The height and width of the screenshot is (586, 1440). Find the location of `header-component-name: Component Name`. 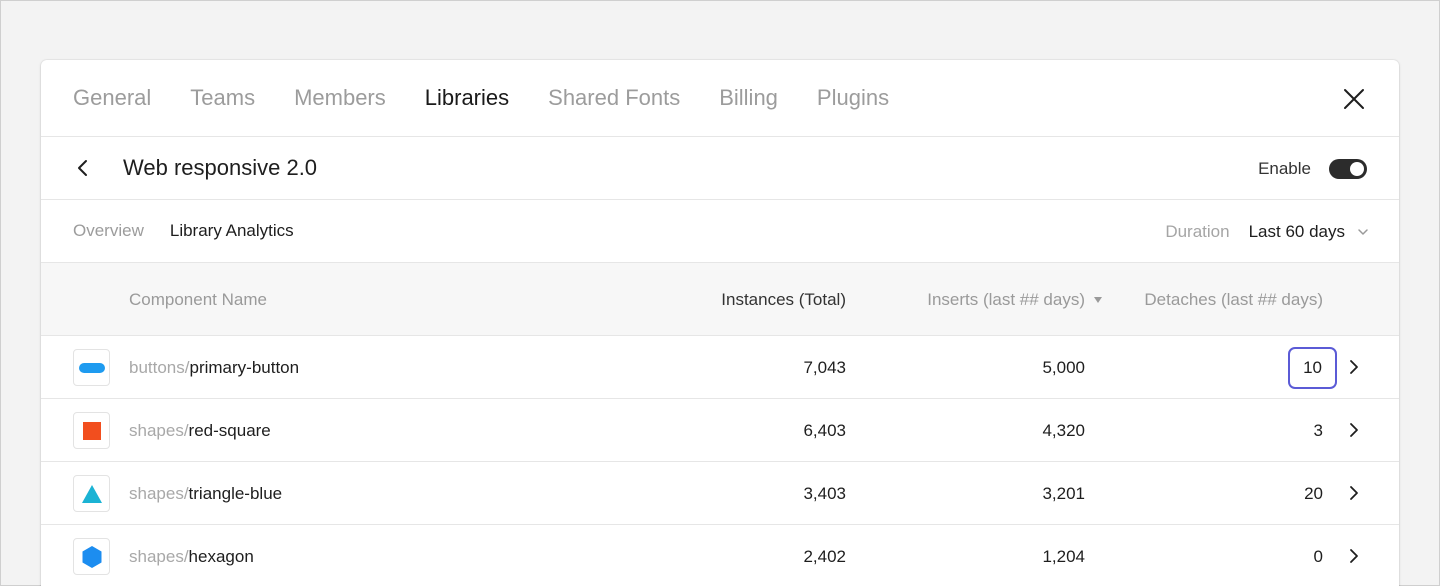

header-component-name: Component Name is located at coordinates (198, 299).